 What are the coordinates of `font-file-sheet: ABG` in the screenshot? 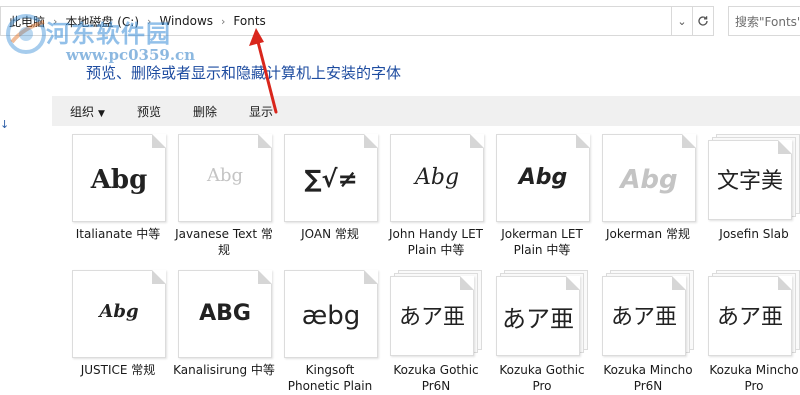 It's located at (225, 314).